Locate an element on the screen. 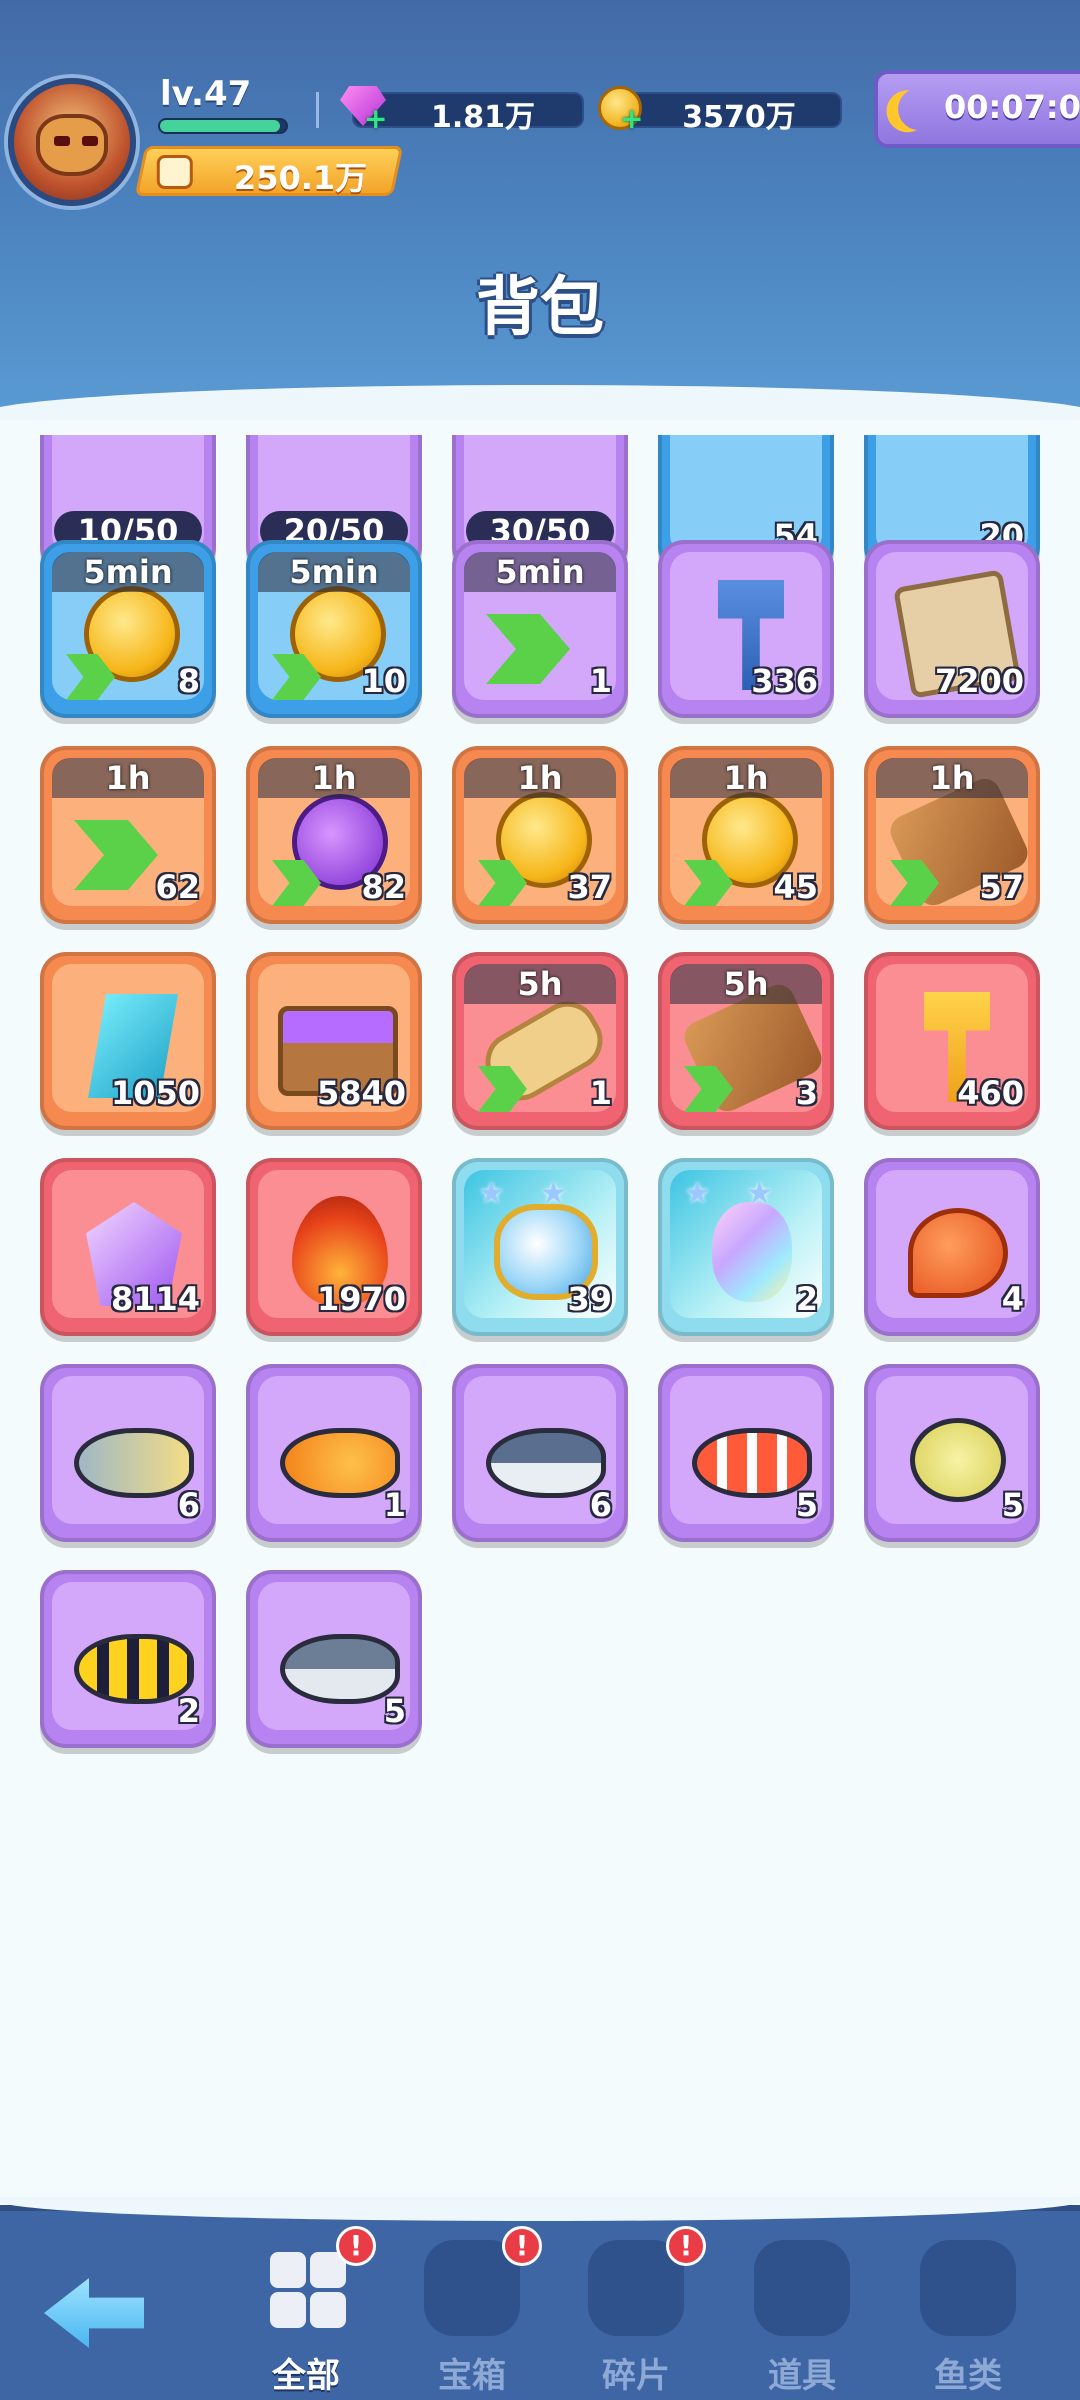 Image resolution: width=1080 pixels, height=2400 pixels. back-button is located at coordinates (94, 2310).